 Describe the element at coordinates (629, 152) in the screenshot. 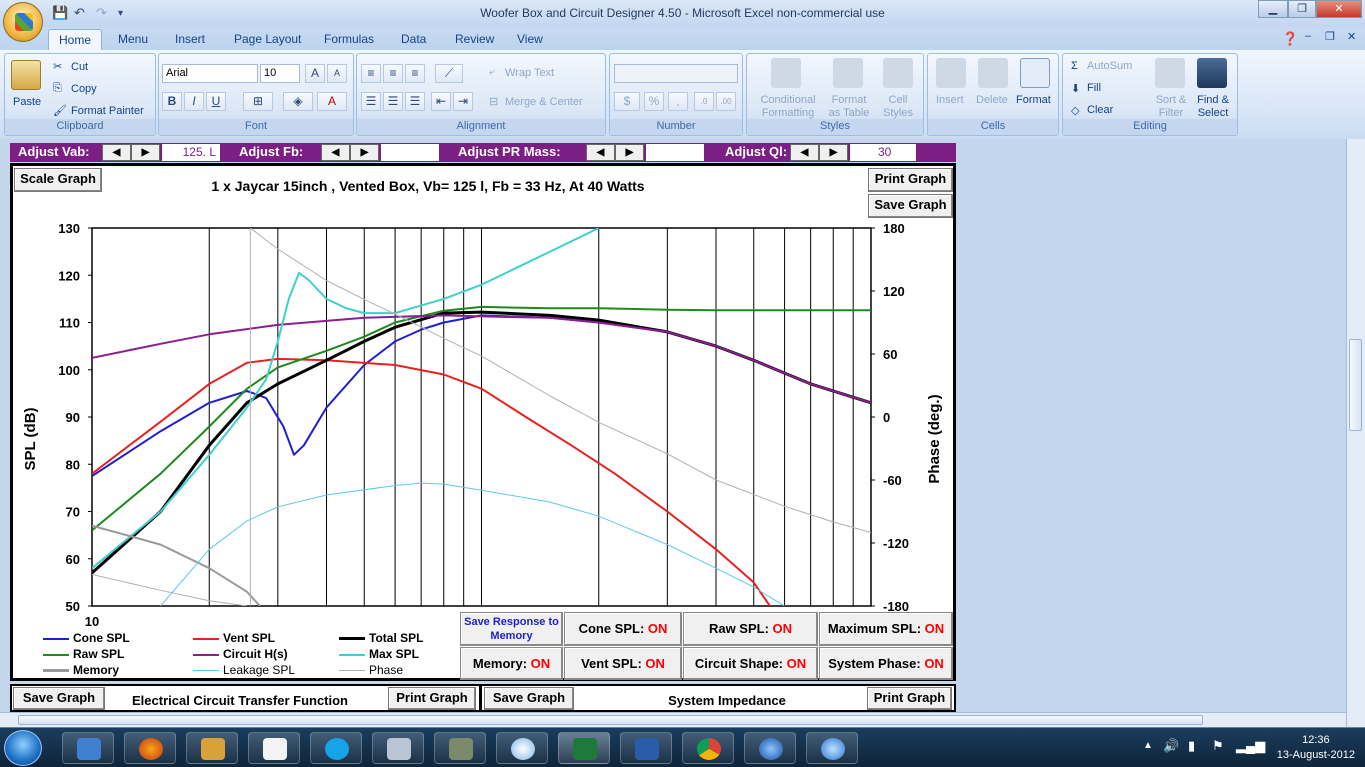

I see `pr-increase-button: ▶` at that location.